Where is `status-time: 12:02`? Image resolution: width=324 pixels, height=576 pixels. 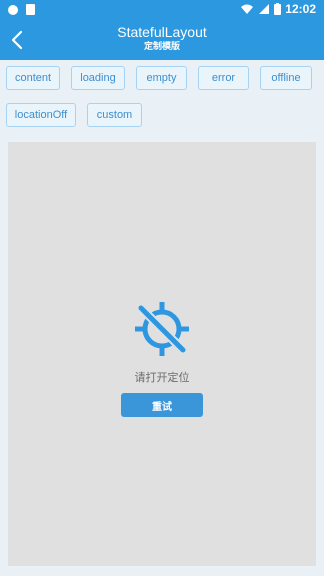
status-time: 12:02 is located at coordinates (300, 9).